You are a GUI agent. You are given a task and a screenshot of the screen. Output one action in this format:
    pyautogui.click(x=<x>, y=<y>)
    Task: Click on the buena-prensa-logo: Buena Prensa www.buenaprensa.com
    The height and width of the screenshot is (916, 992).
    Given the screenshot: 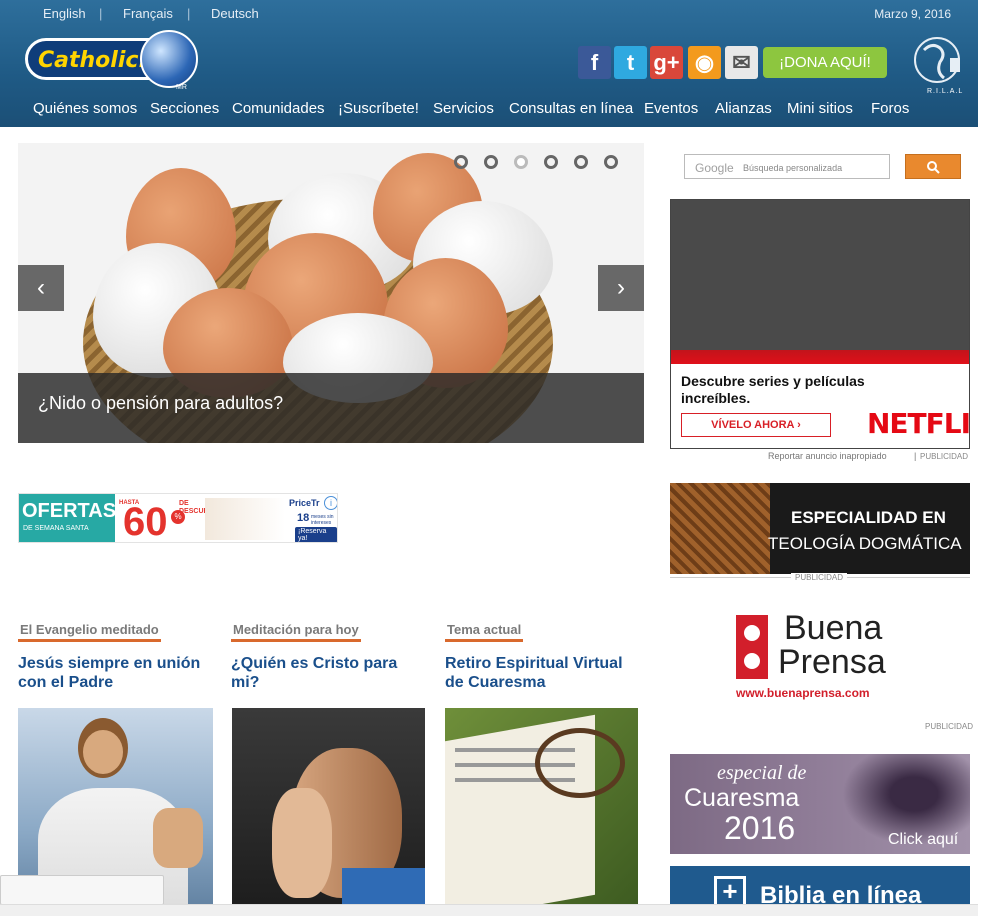 What is the action you would take?
    pyautogui.click(x=821, y=656)
    